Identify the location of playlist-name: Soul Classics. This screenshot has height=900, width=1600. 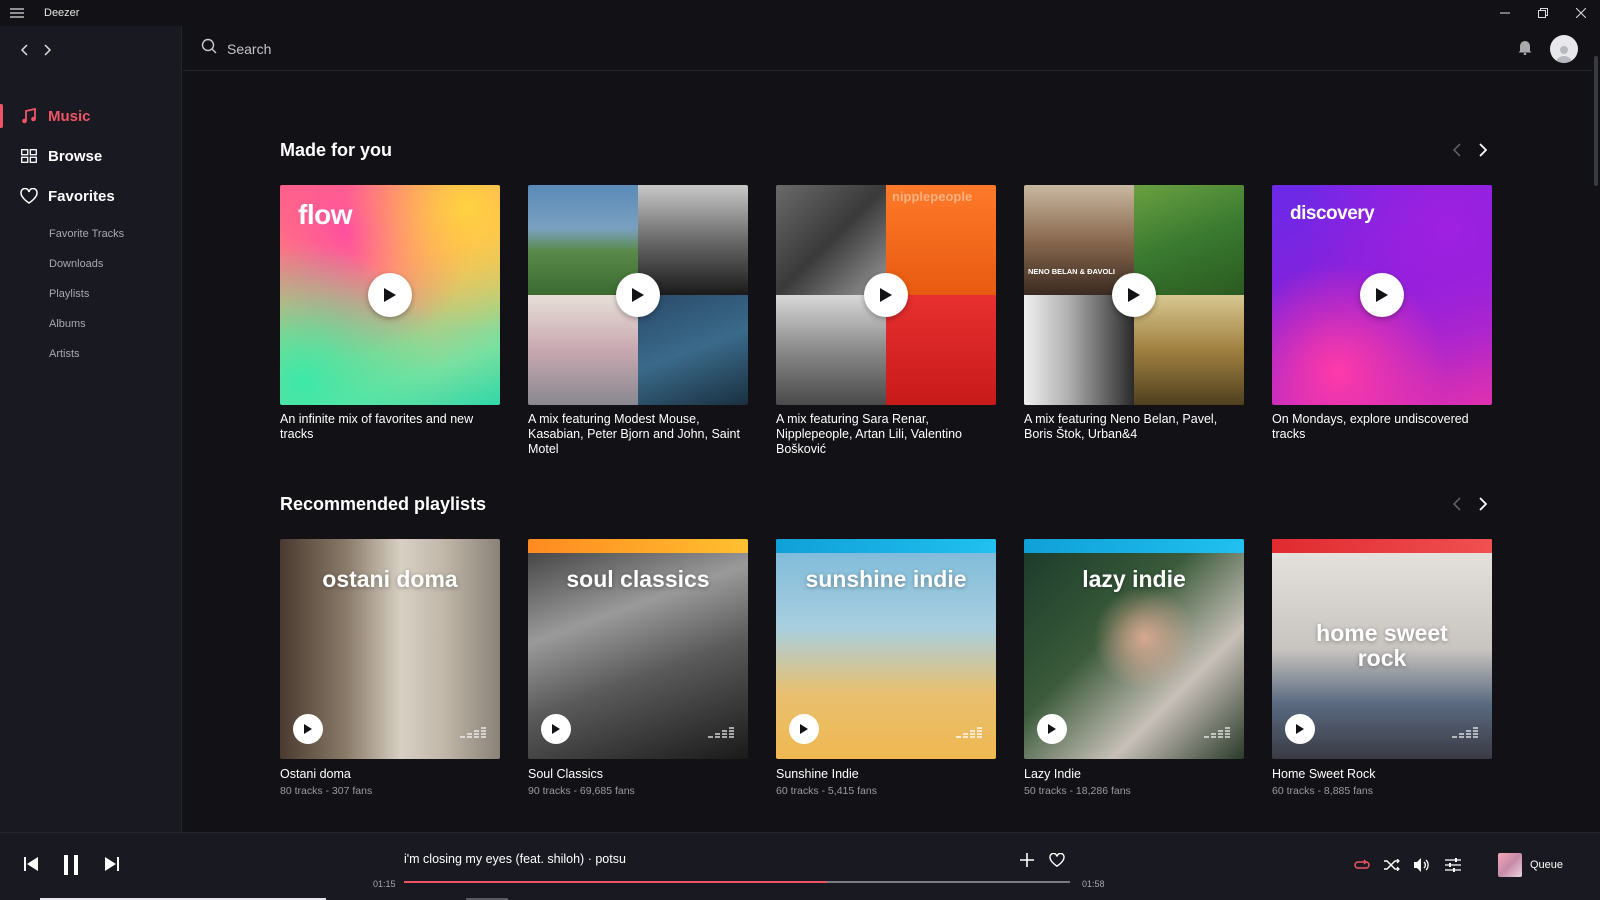
(638, 774).